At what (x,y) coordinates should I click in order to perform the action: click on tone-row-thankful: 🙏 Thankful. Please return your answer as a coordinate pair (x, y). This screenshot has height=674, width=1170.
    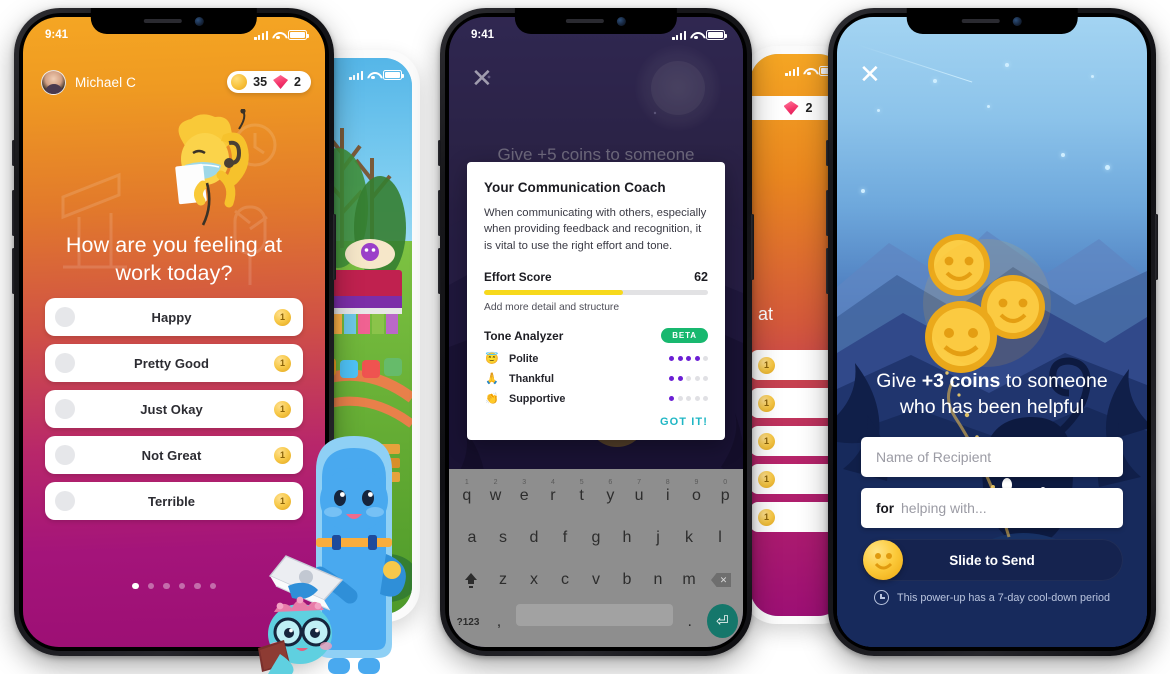
    Looking at the image, I should click on (596, 378).